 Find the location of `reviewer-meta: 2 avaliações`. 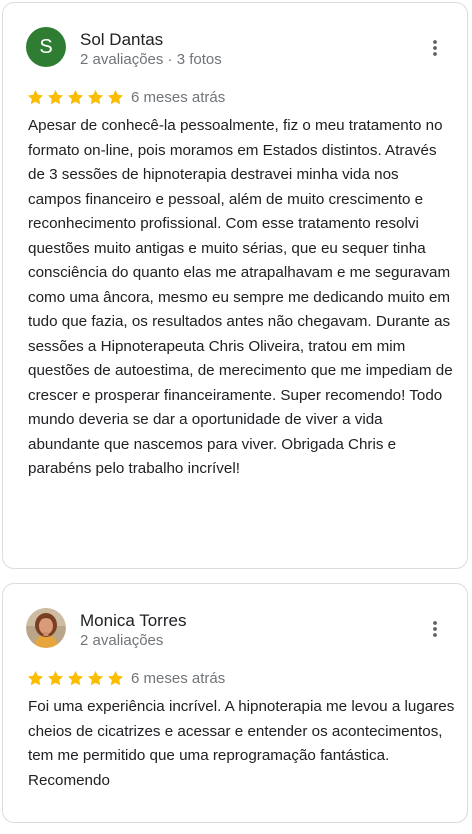

reviewer-meta: 2 avaliações is located at coordinates (122, 640).